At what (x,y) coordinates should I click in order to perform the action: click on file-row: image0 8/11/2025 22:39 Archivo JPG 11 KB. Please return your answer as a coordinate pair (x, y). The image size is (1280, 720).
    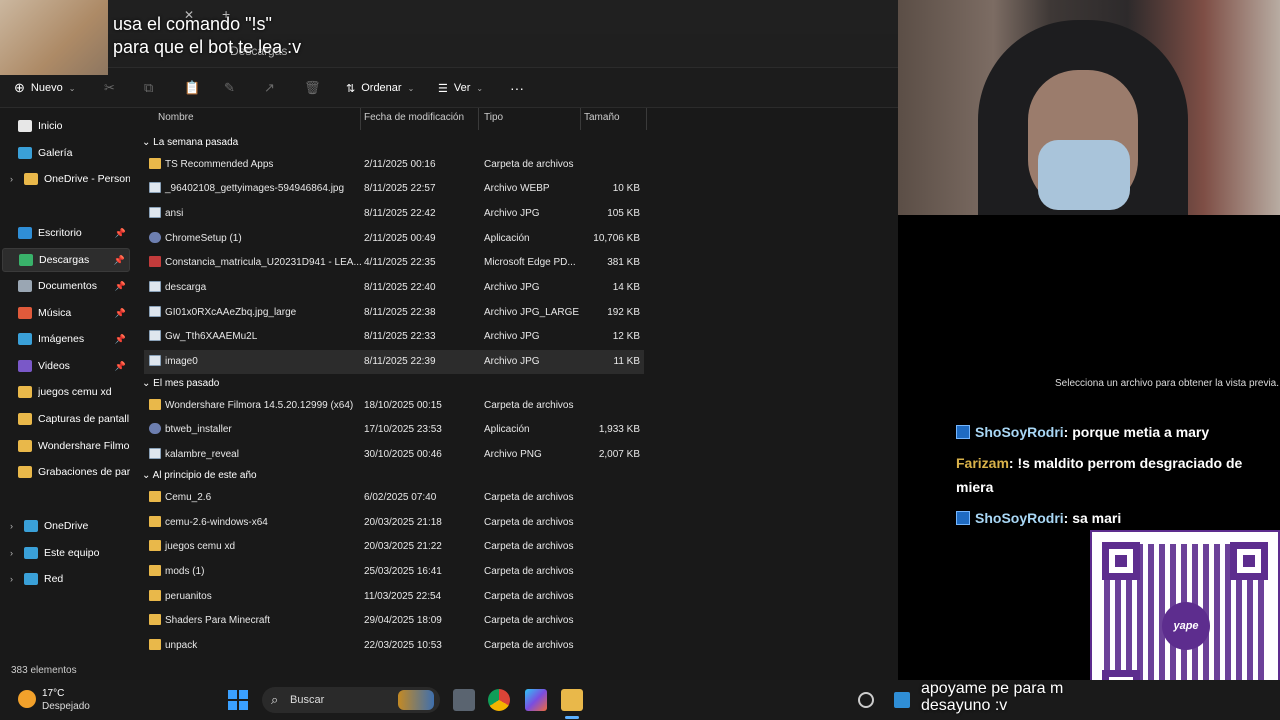
    Looking at the image, I should click on (394, 362).